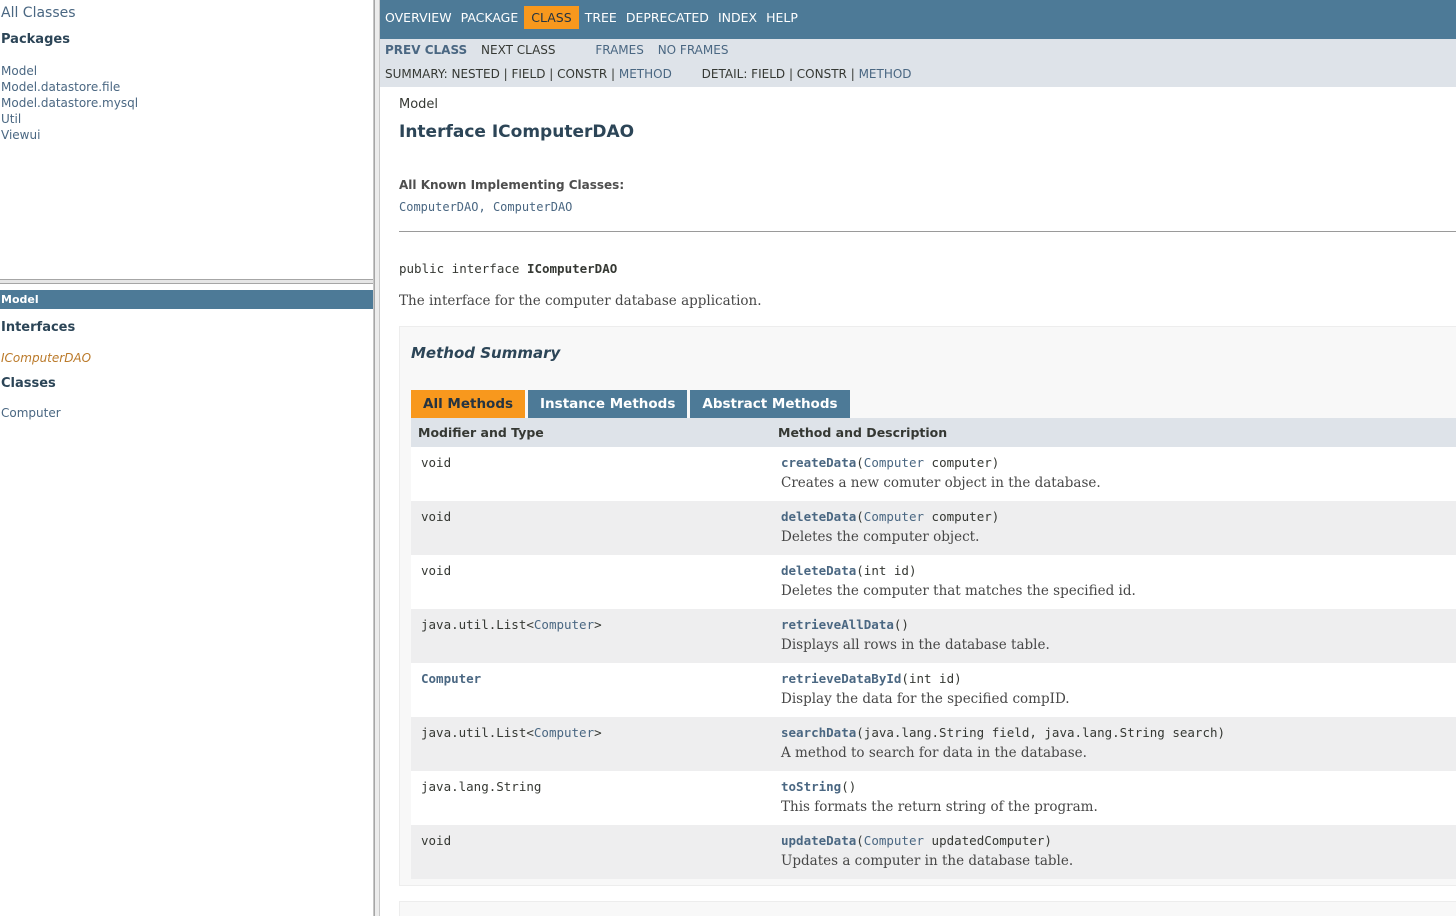 This screenshot has height=916, width=1456. What do you see at coordinates (38, 13) in the screenshot?
I see `all-classes-link: All Classes` at bounding box center [38, 13].